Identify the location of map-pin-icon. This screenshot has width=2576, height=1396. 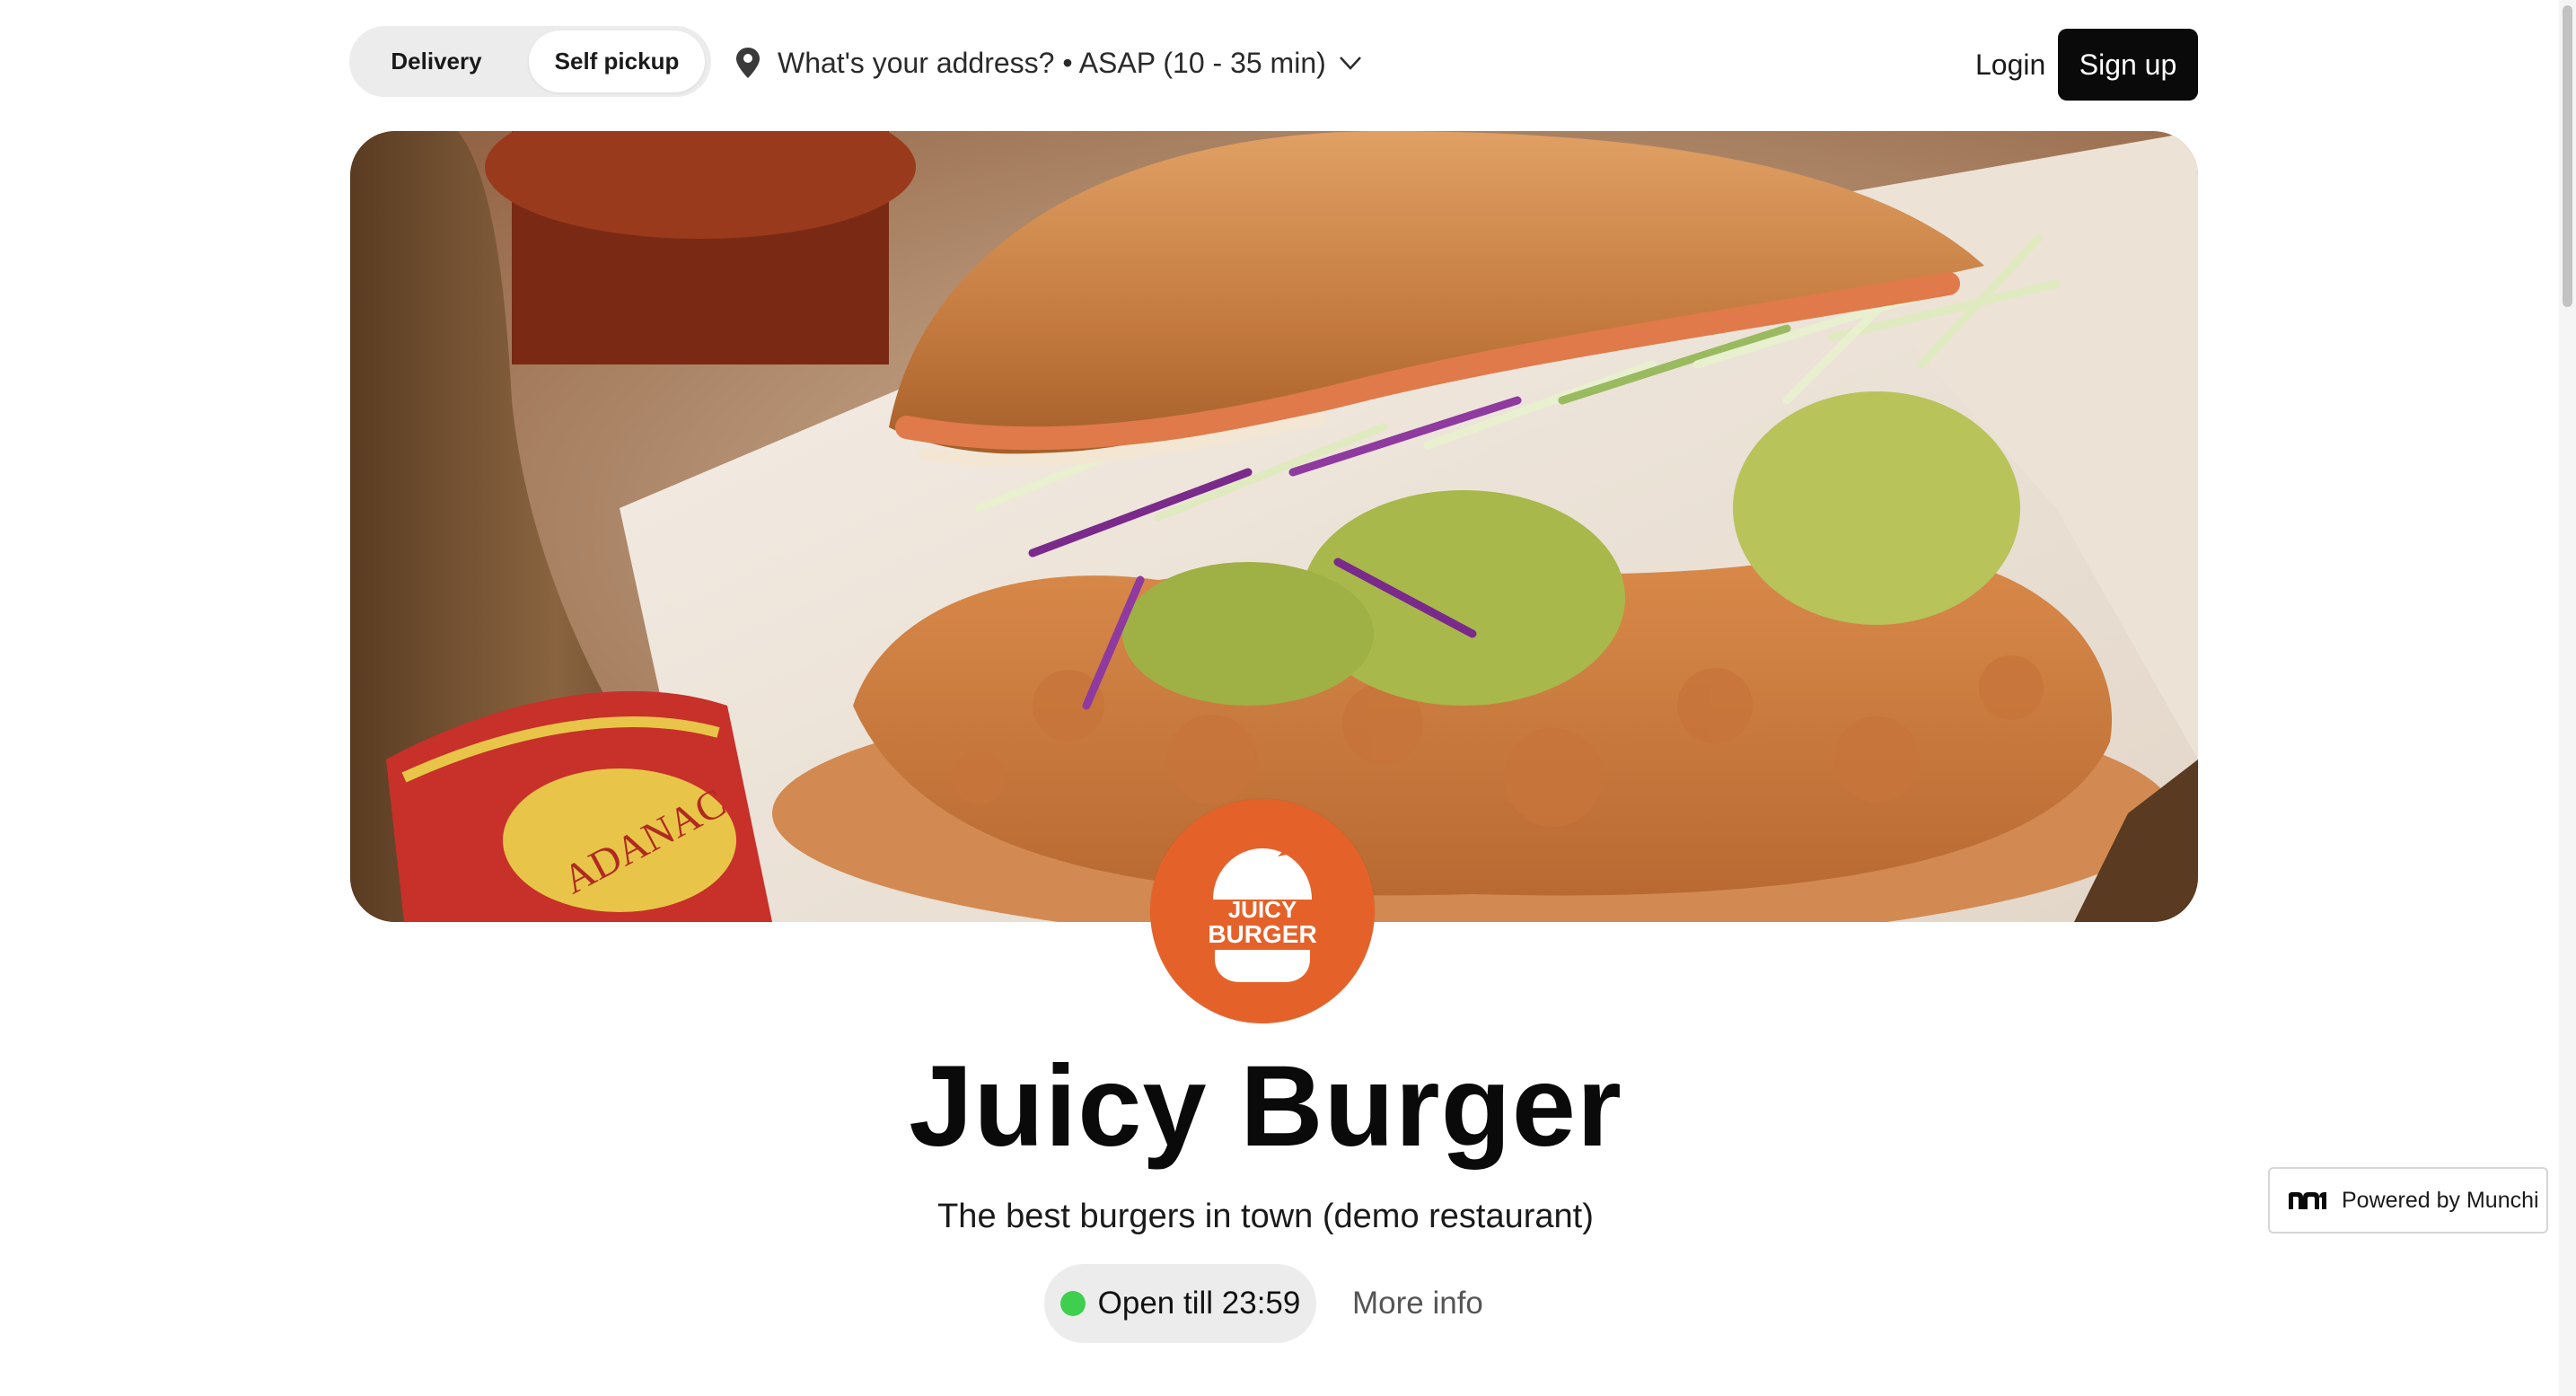
(748, 63).